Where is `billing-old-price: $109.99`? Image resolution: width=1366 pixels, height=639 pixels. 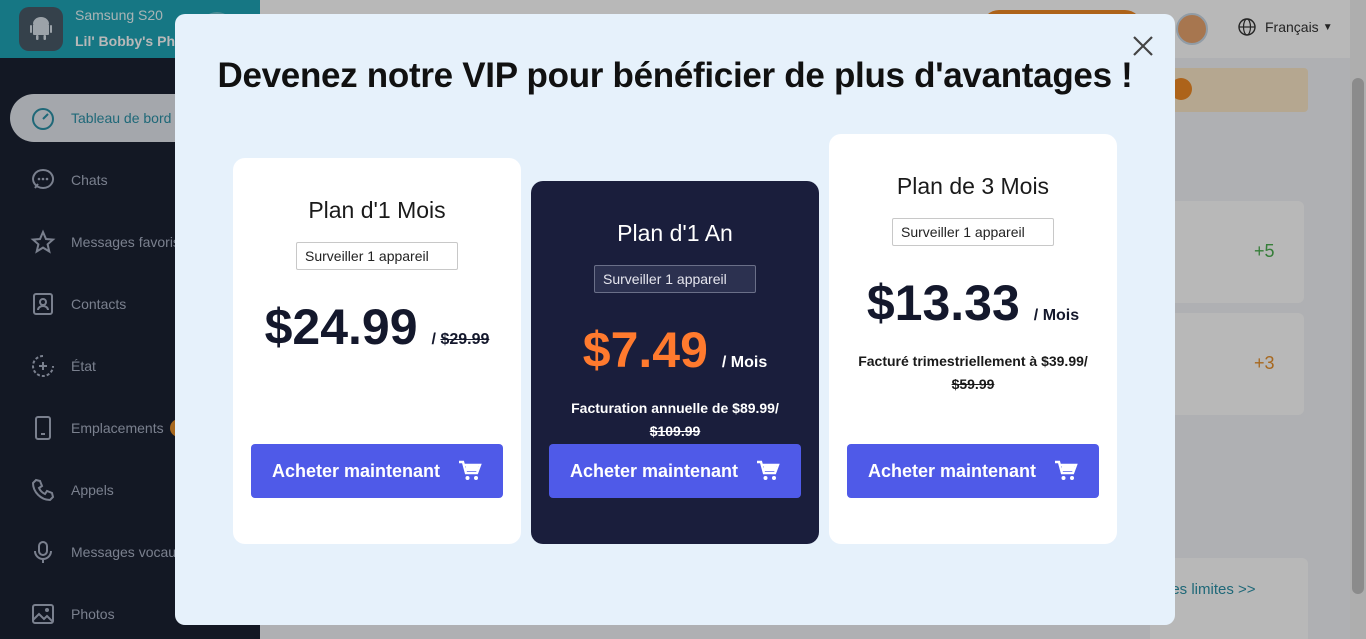
billing-old-price: $109.99 is located at coordinates (675, 431).